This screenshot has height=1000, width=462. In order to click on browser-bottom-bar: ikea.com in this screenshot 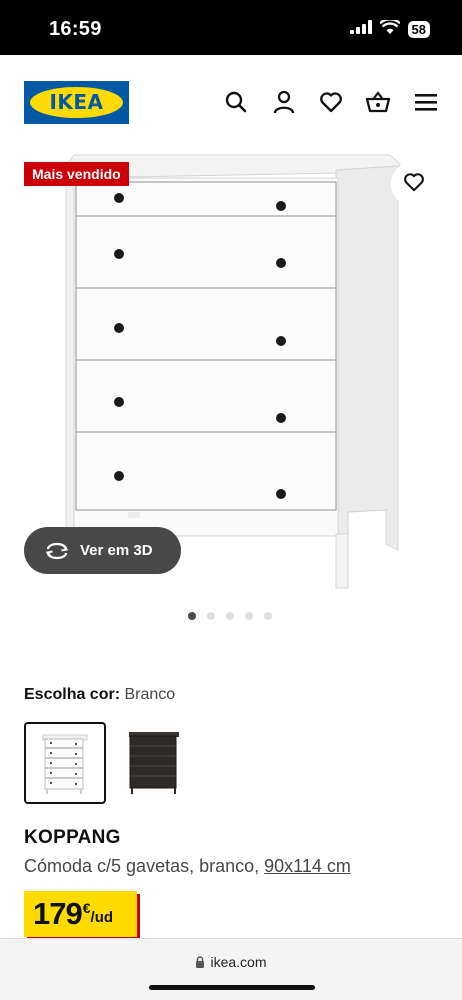, I will do `click(231, 969)`.